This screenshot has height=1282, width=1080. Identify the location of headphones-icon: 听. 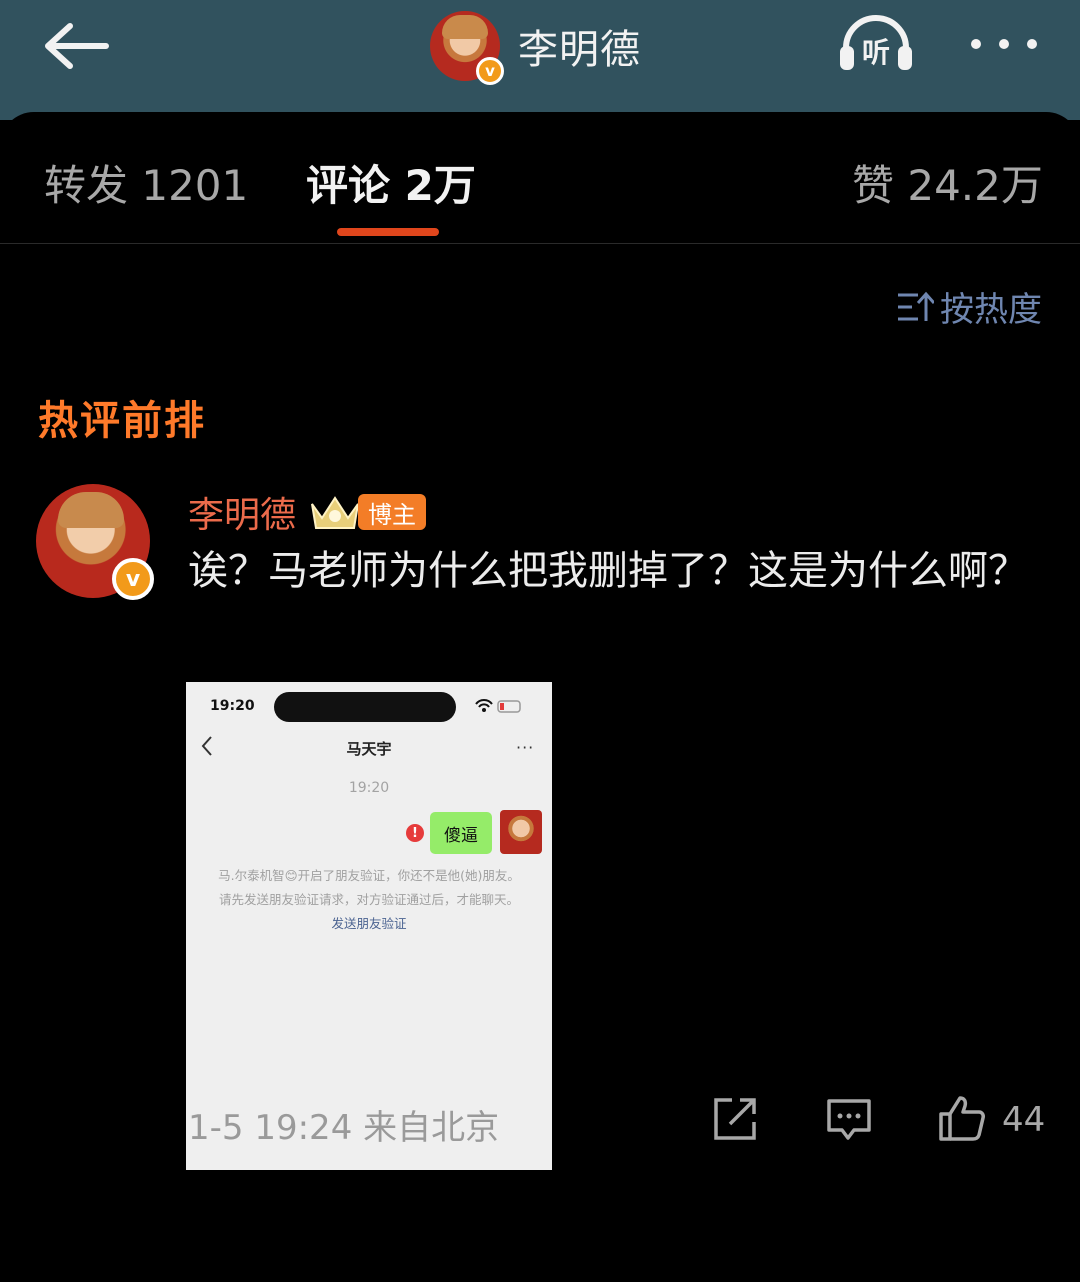
(876, 43).